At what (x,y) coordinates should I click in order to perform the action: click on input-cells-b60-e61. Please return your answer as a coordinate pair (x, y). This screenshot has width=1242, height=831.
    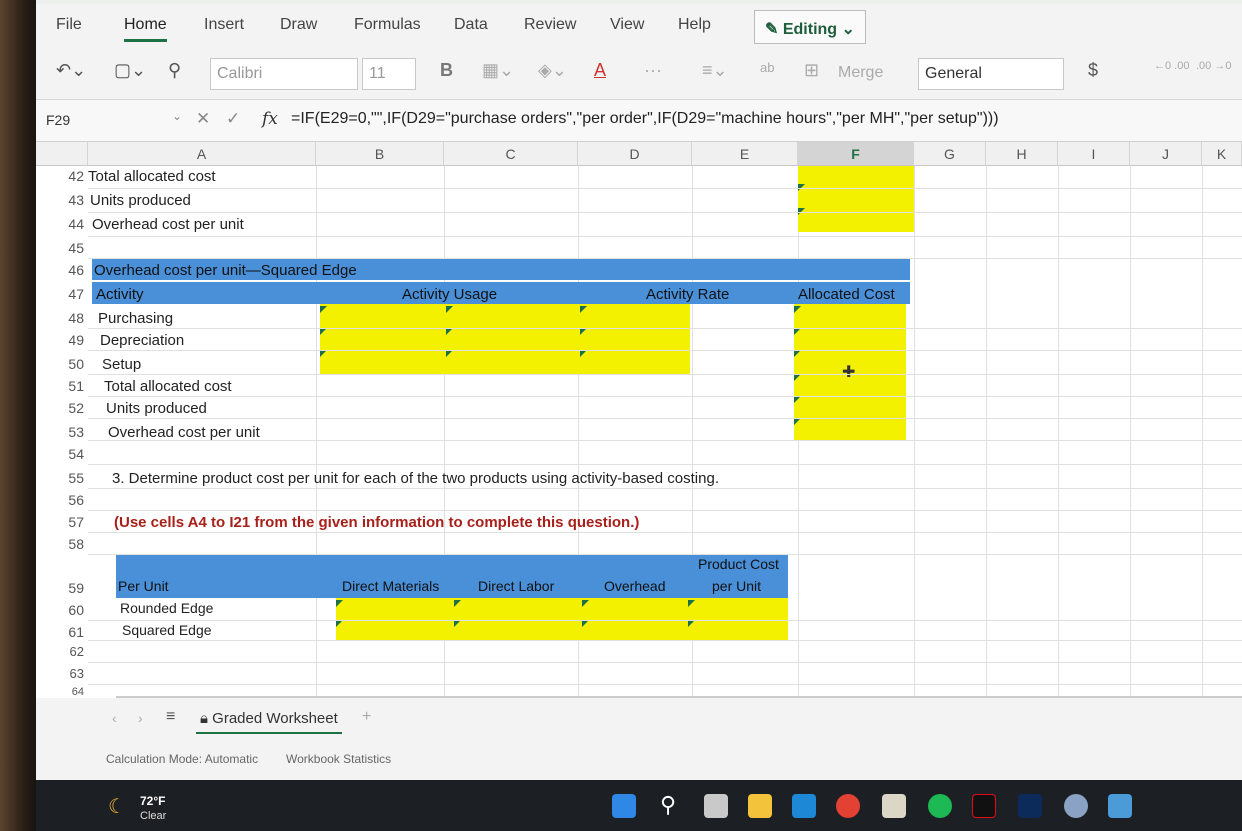
    Looking at the image, I should click on (562, 619).